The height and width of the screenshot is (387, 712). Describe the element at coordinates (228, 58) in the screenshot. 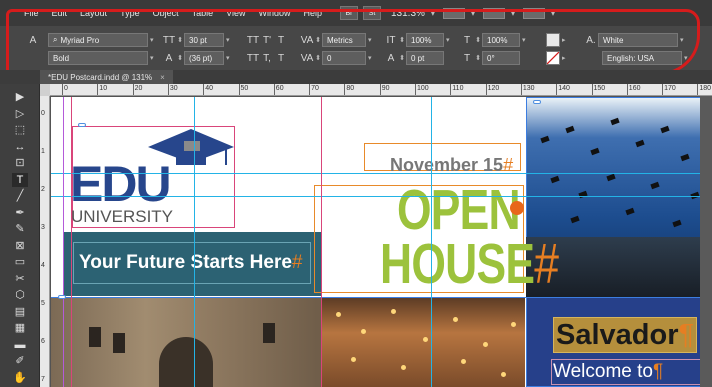

I see `leading-dropdown-icon: ▾` at that location.